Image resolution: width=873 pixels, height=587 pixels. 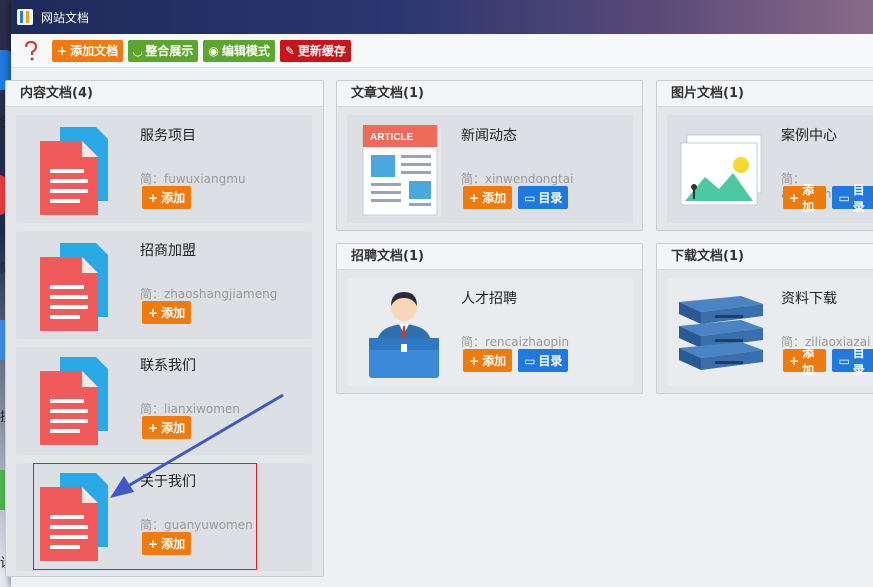 I want to click on document-slug: 简：fuwuxiangmu, so click(x=193, y=179).